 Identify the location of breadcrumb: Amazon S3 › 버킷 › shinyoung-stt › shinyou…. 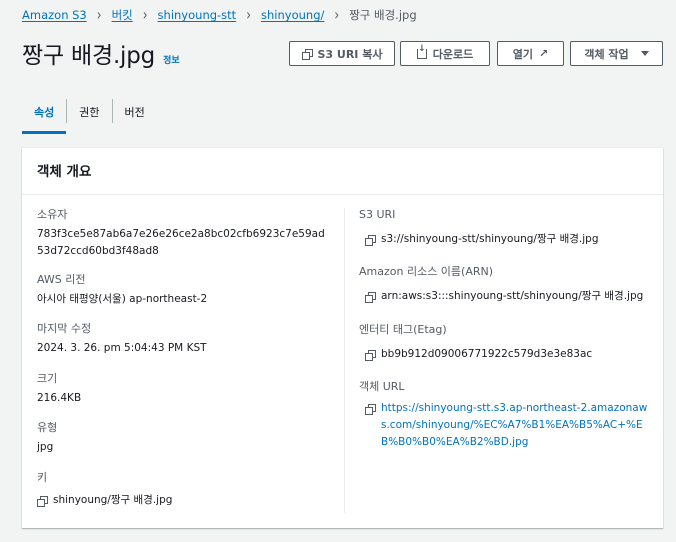
(219, 15).